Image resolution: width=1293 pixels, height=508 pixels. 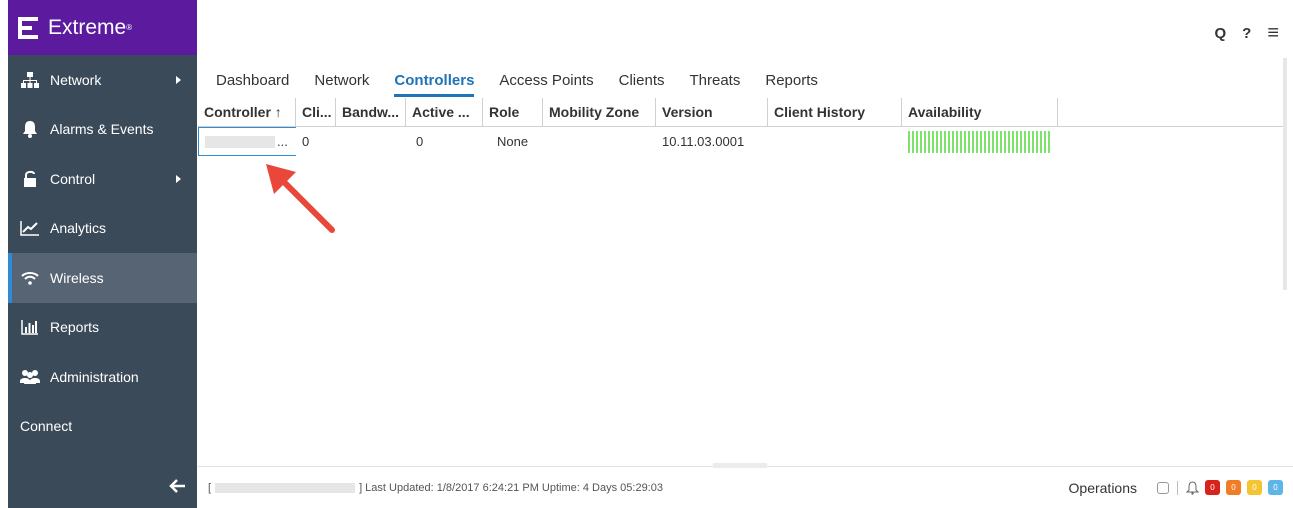 I want to click on help-icon: ?, so click(x=1246, y=33).